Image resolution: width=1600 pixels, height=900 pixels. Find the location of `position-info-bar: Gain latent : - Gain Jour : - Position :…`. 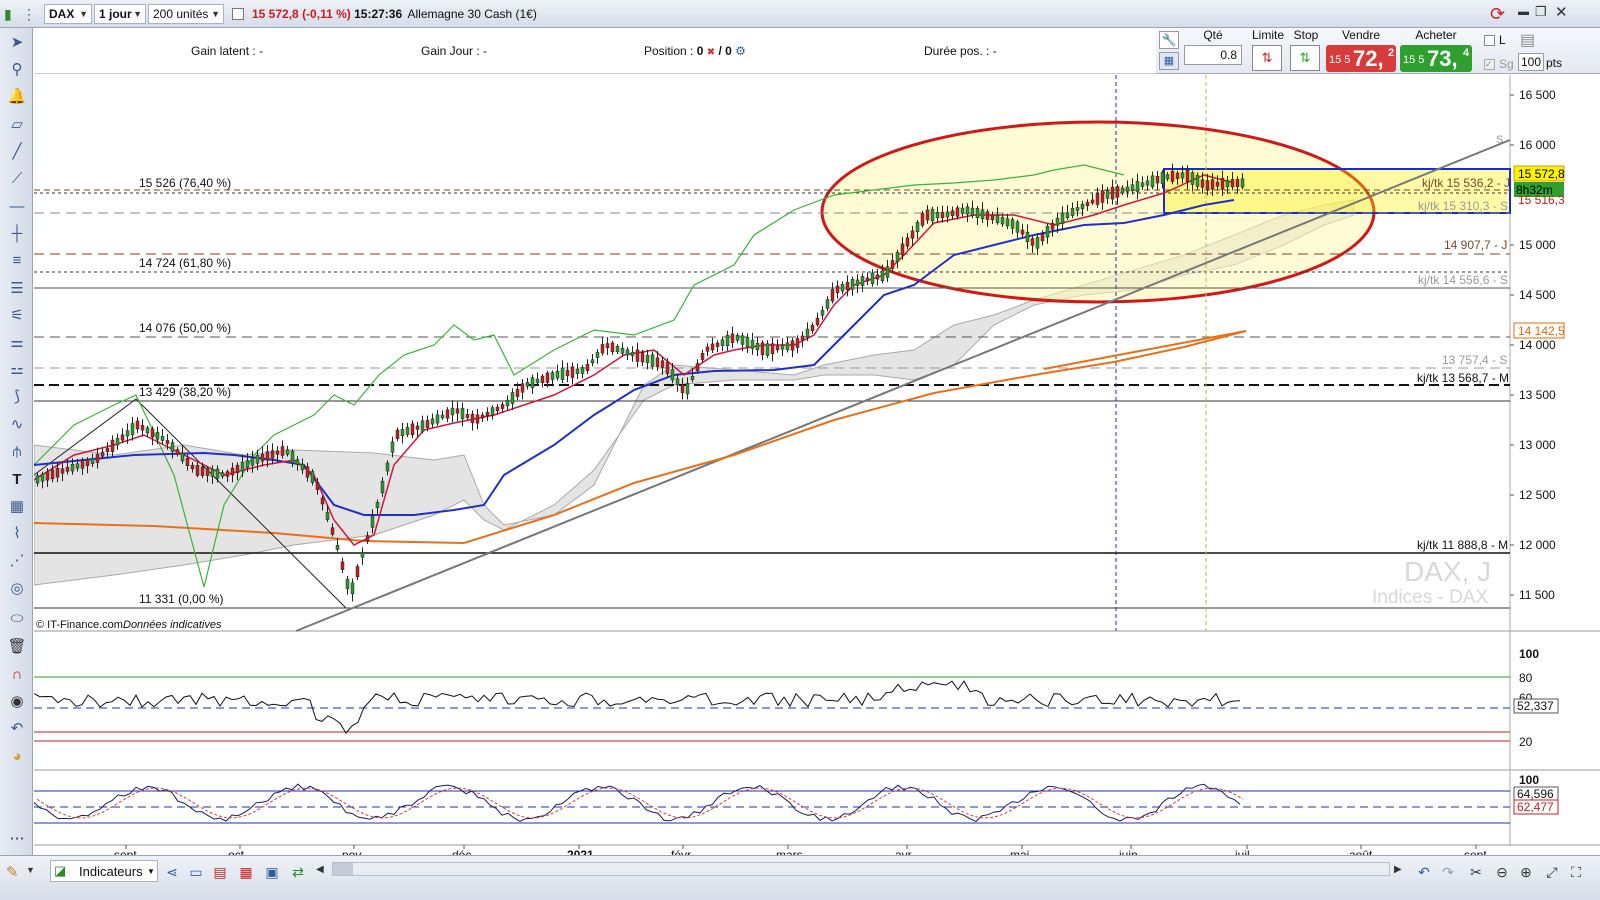

position-info-bar: Gain latent : - Gain Jour : - Position :… is located at coordinates (595, 51).